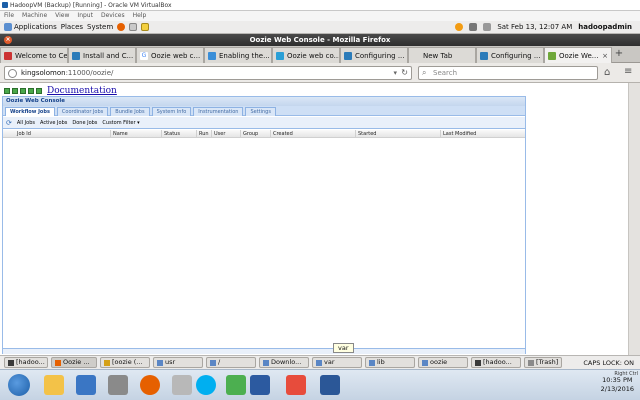 This screenshot has height=400, width=640. What do you see at coordinates (133, 27) in the screenshot?
I see `mail-launcher` at bounding box center [133, 27].